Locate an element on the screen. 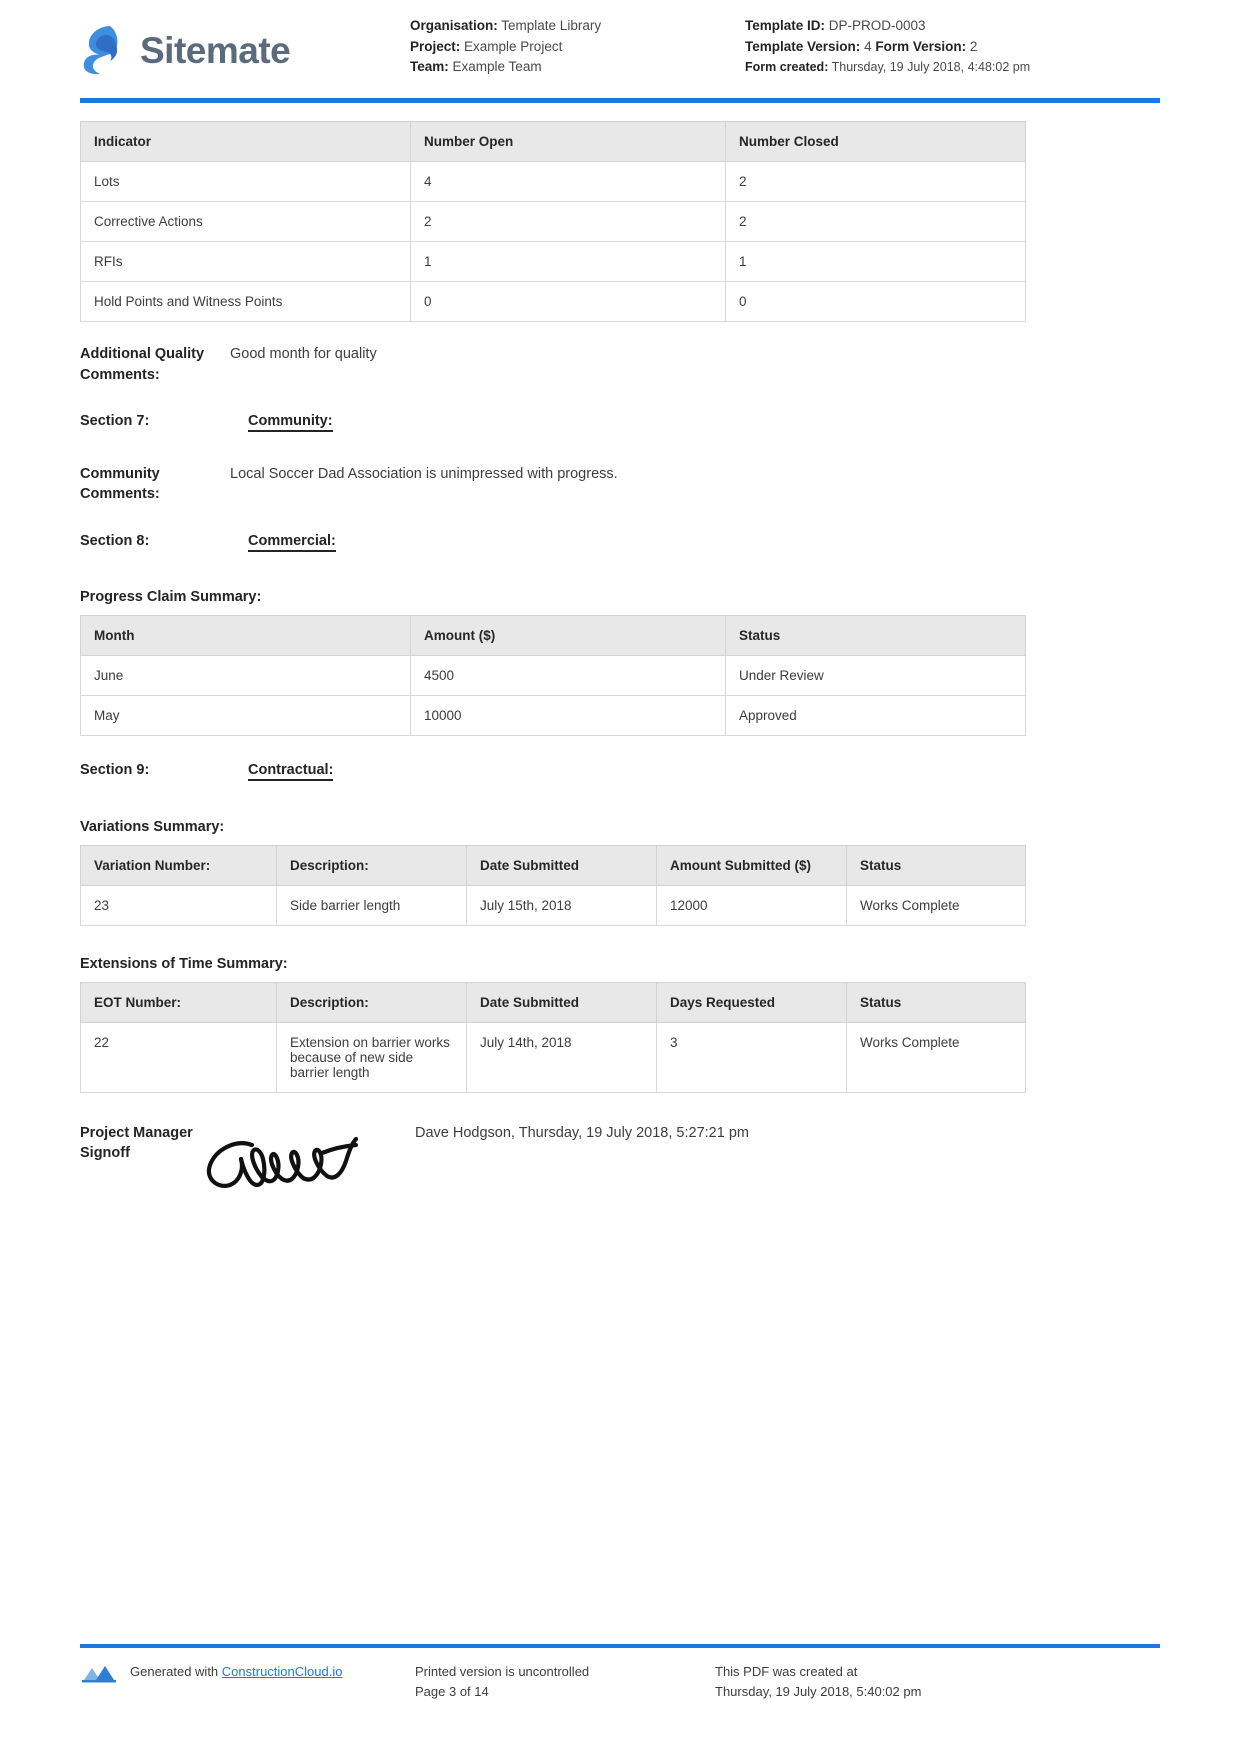 Image resolution: width=1240 pixels, height=1754 pixels. cell-amount: 10000 is located at coordinates (568, 715).